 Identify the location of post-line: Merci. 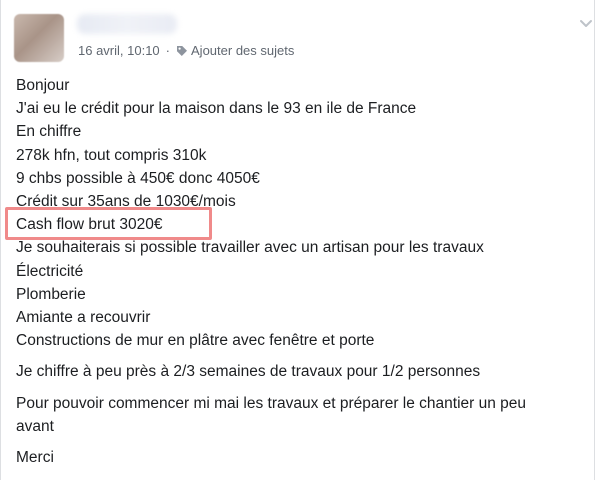
(35, 458).